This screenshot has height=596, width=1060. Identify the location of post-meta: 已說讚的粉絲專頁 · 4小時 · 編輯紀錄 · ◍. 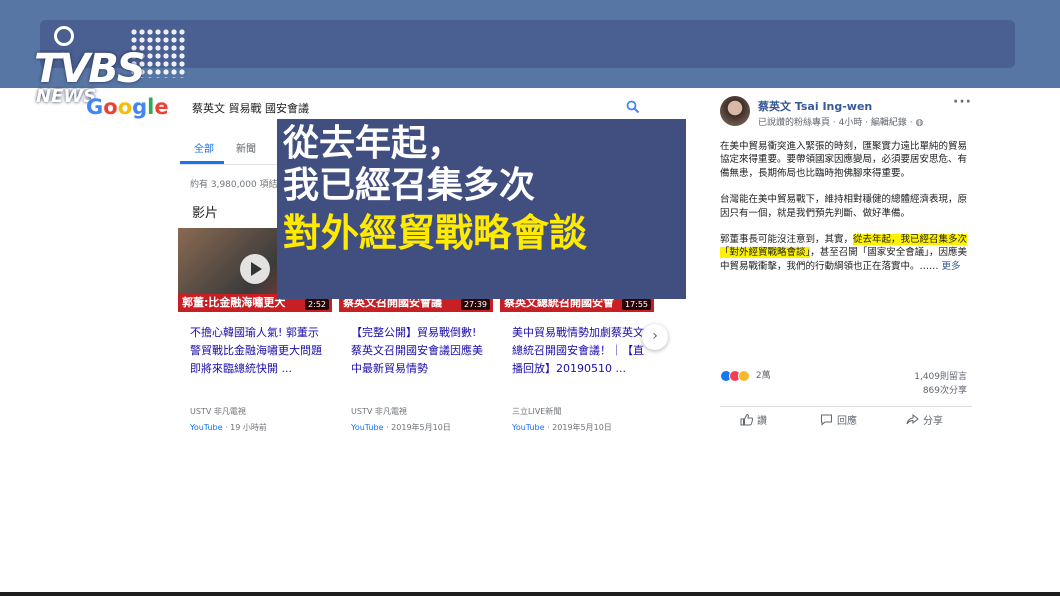
(841, 123).